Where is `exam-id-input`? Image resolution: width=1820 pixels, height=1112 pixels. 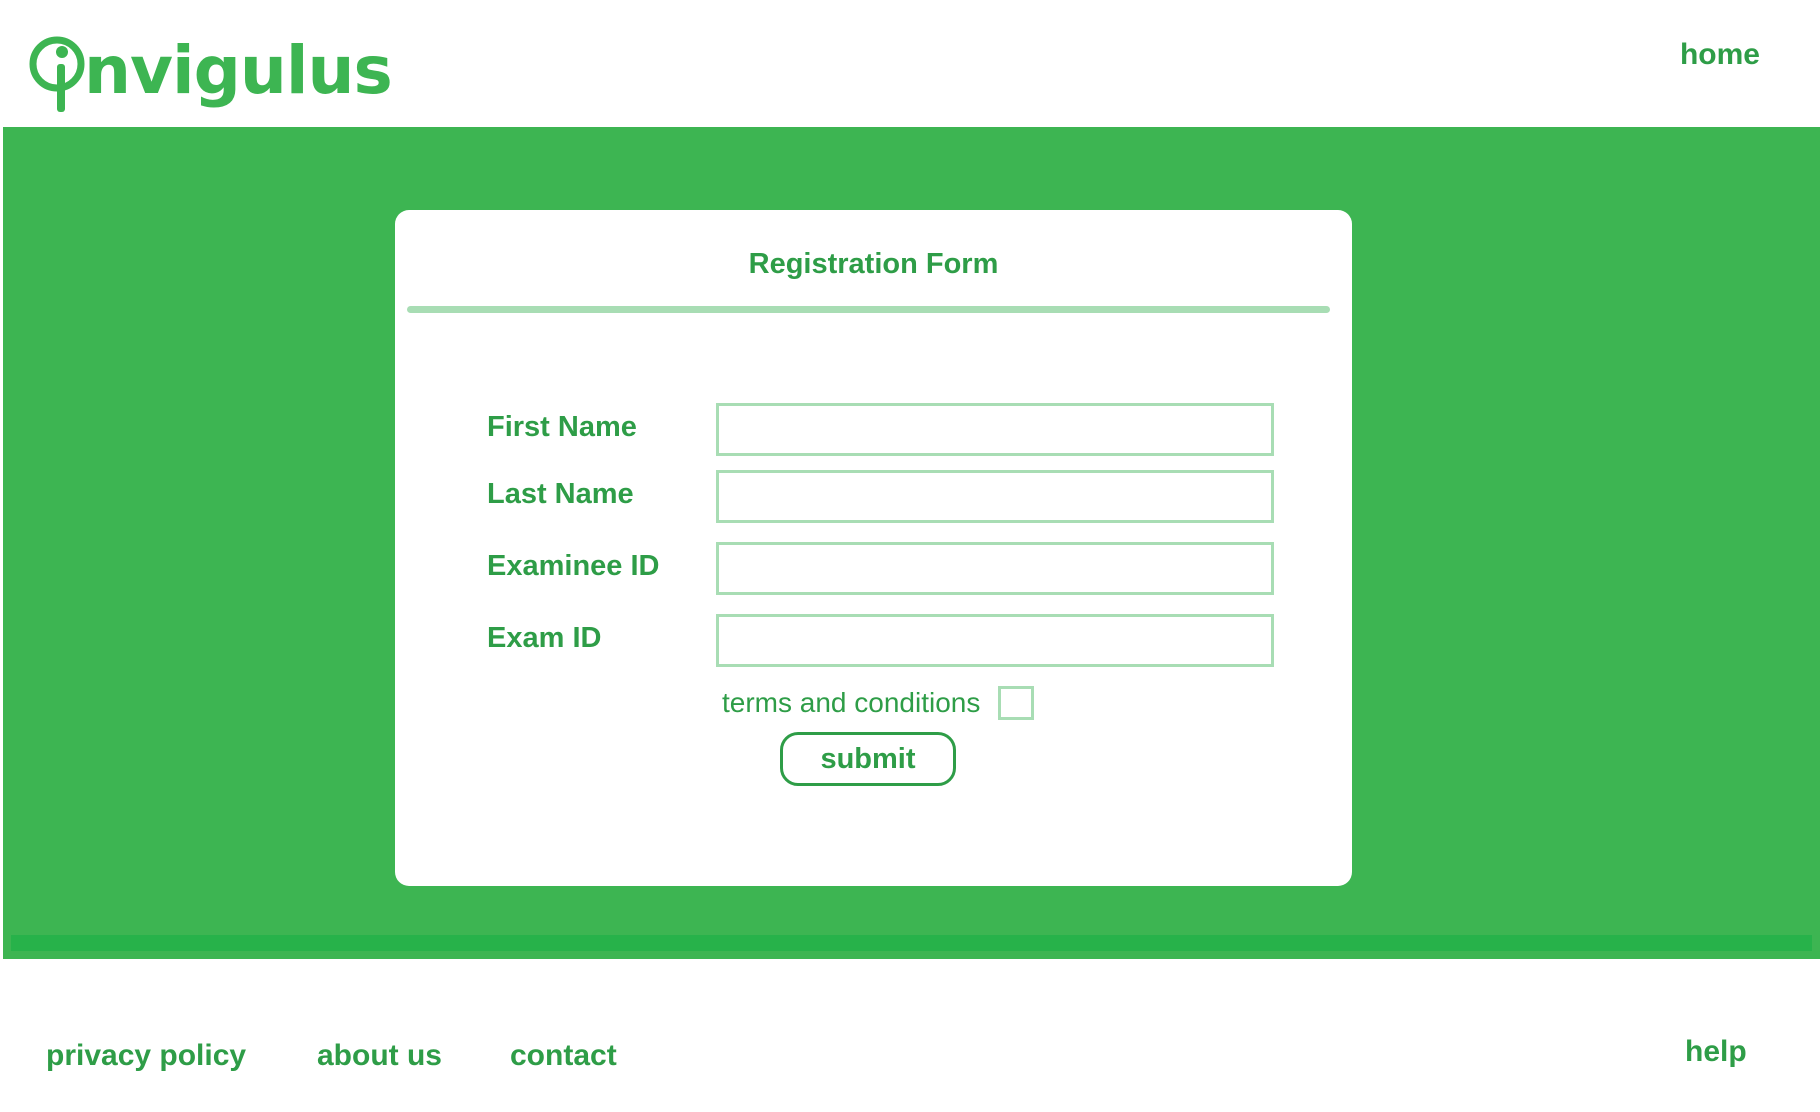 exam-id-input is located at coordinates (995, 640).